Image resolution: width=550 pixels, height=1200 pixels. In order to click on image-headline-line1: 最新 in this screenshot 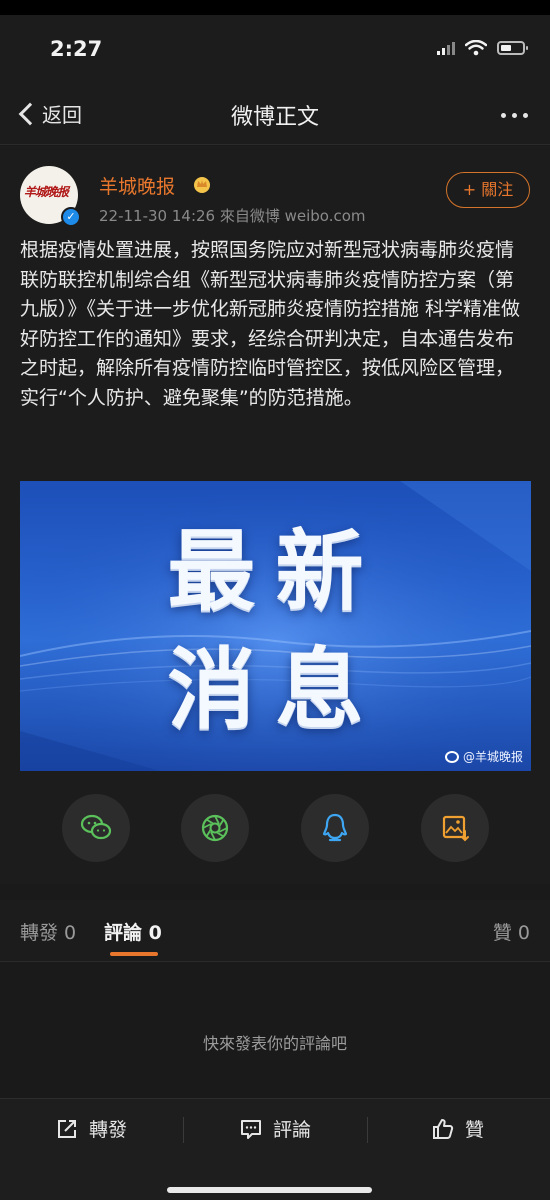, I will do `click(275, 571)`.